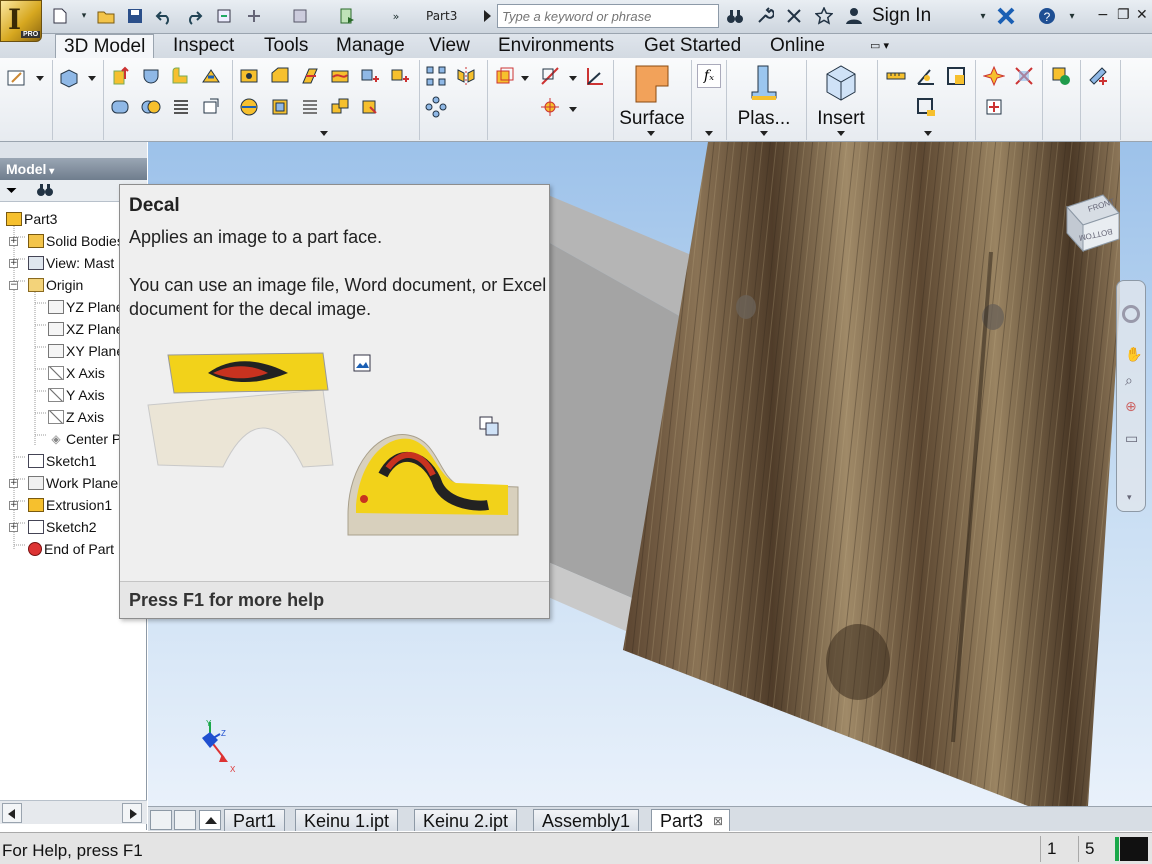 This screenshot has width=1152, height=864. I want to click on pan-hand-icon: ✋, so click(1133, 355).